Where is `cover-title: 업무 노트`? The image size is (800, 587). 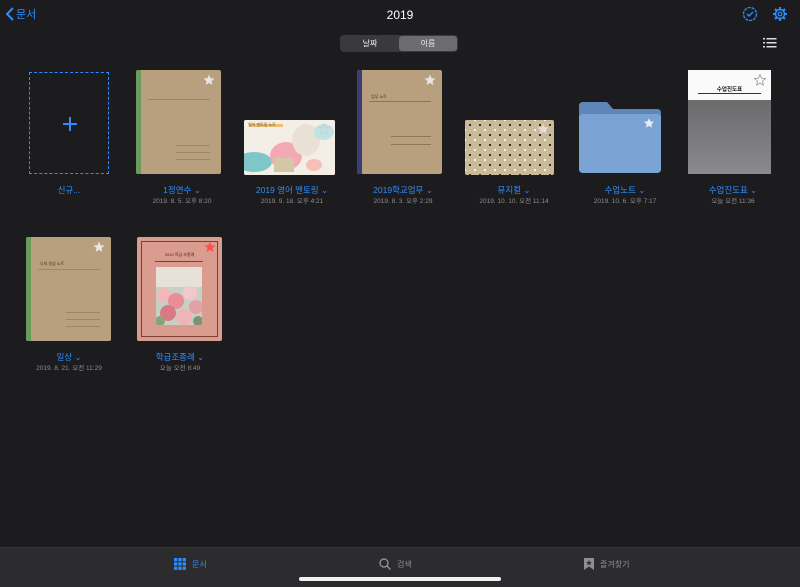
cover-title: 업무 노트 is located at coordinates (379, 96).